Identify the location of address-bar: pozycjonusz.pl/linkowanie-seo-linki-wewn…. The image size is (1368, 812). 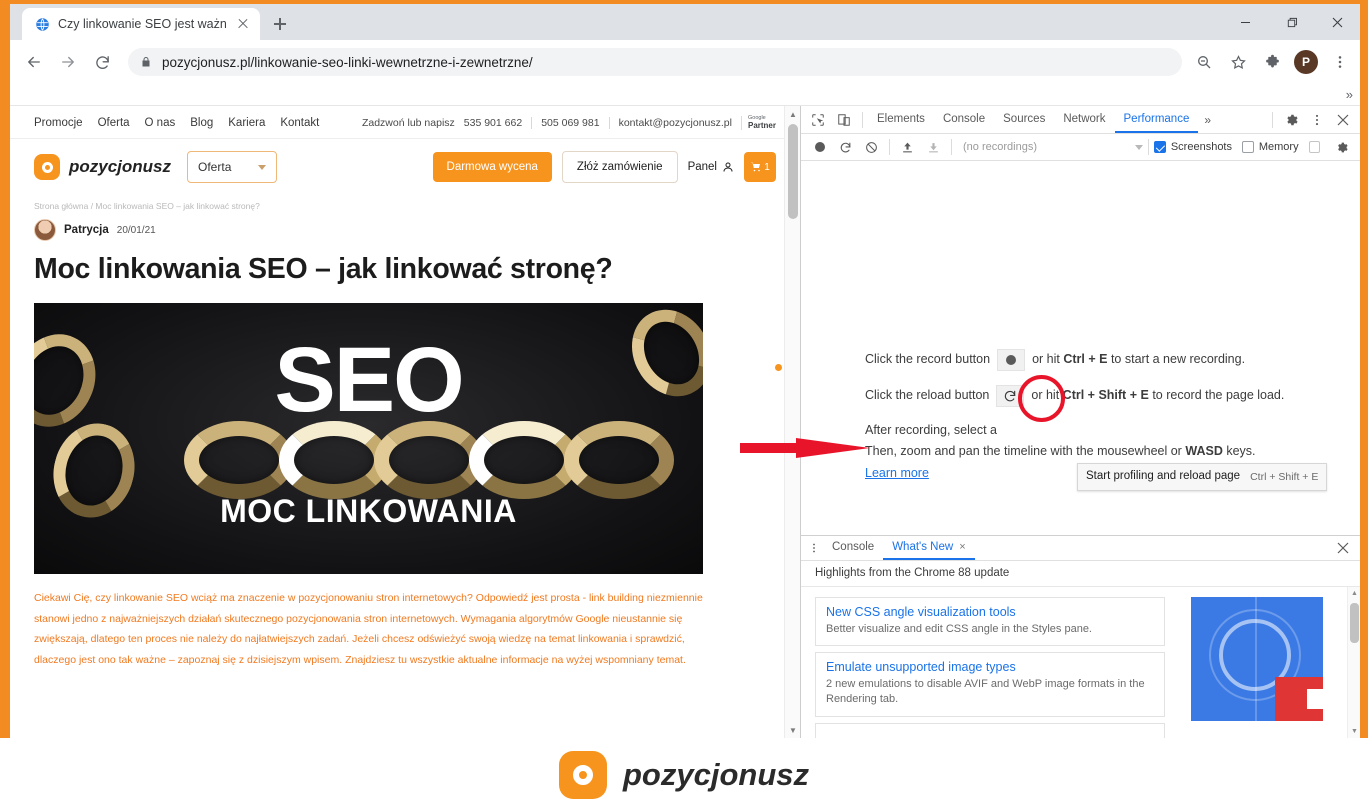
(655, 62).